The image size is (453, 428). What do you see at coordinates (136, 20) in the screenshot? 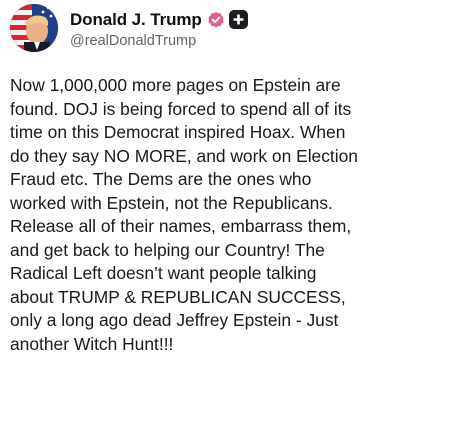
I see `author-display-name: Donald J. Trump` at bounding box center [136, 20].